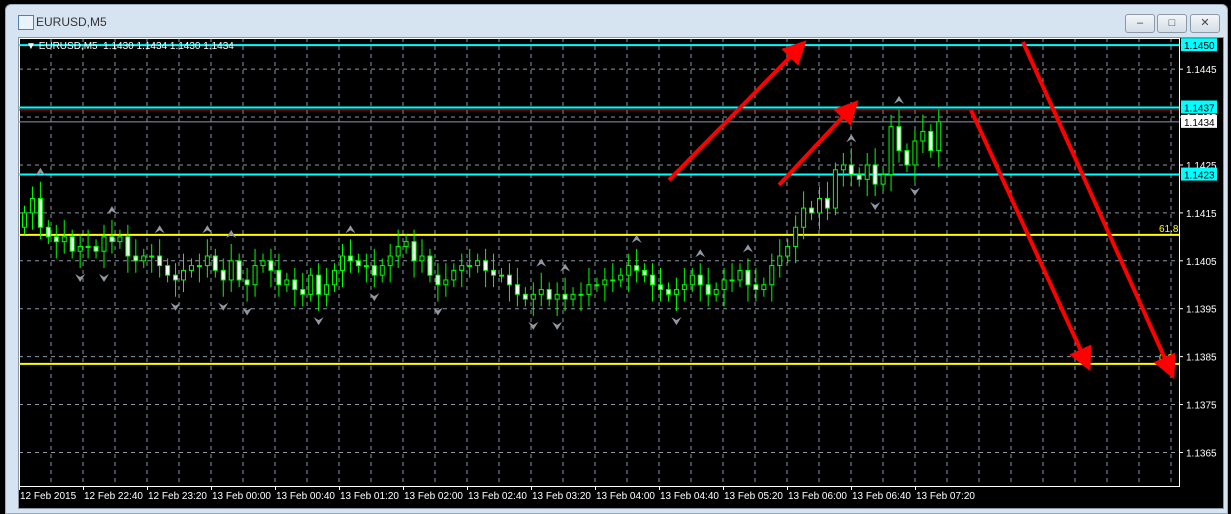 The image size is (1231, 514). Describe the element at coordinates (305, 496) in the screenshot. I see `x-tick-label: 13 Feb 00:40` at that location.